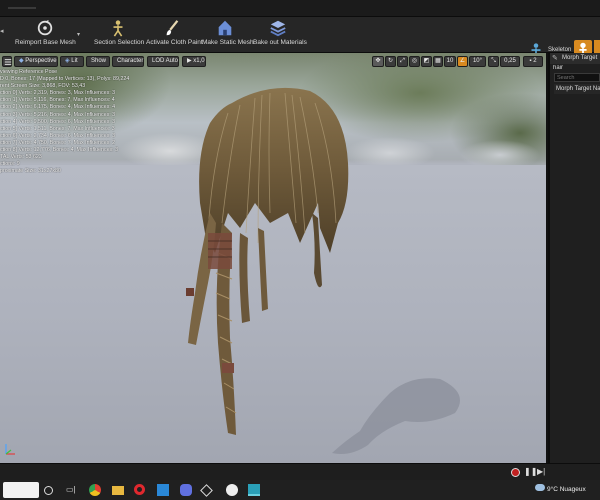 The image size is (600, 500). Describe the element at coordinates (530, 471) in the screenshot. I see `pause-button: ❚❚` at that location.